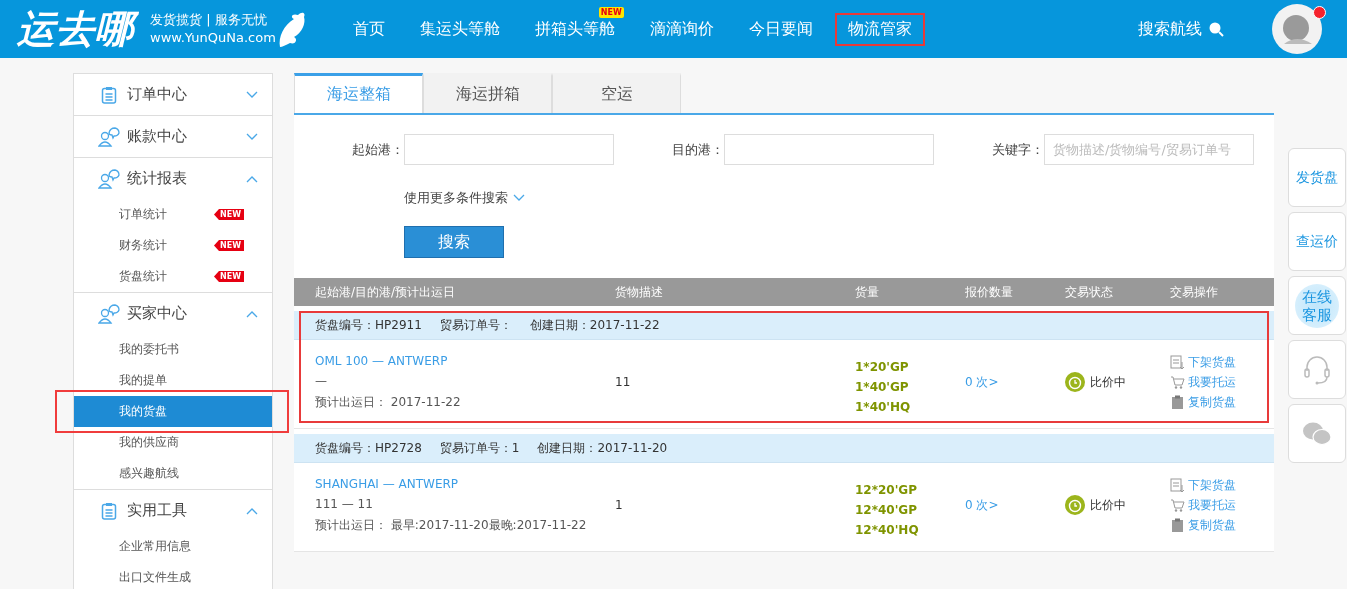 The height and width of the screenshot is (589, 1347). What do you see at coordinates (1317, 241) in the screenshot?
I see `sidebar-shortcut-button: 查运价` at bounding box center [1317, 241].